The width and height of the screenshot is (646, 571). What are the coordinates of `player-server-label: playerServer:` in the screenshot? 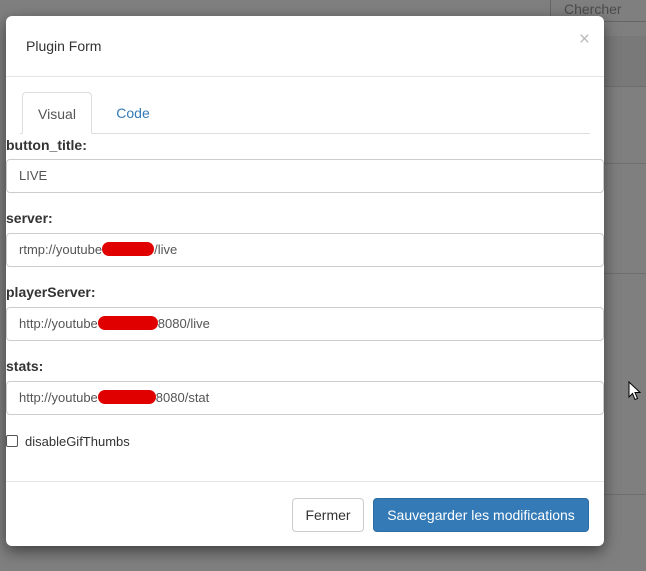 It's located at (51, 292).